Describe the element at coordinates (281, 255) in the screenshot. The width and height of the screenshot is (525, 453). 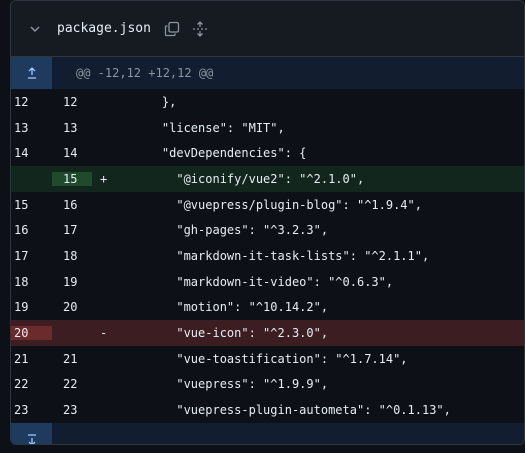
I see `code-line: "markdown-it-task-lists": "^2.1.1",` at that location.